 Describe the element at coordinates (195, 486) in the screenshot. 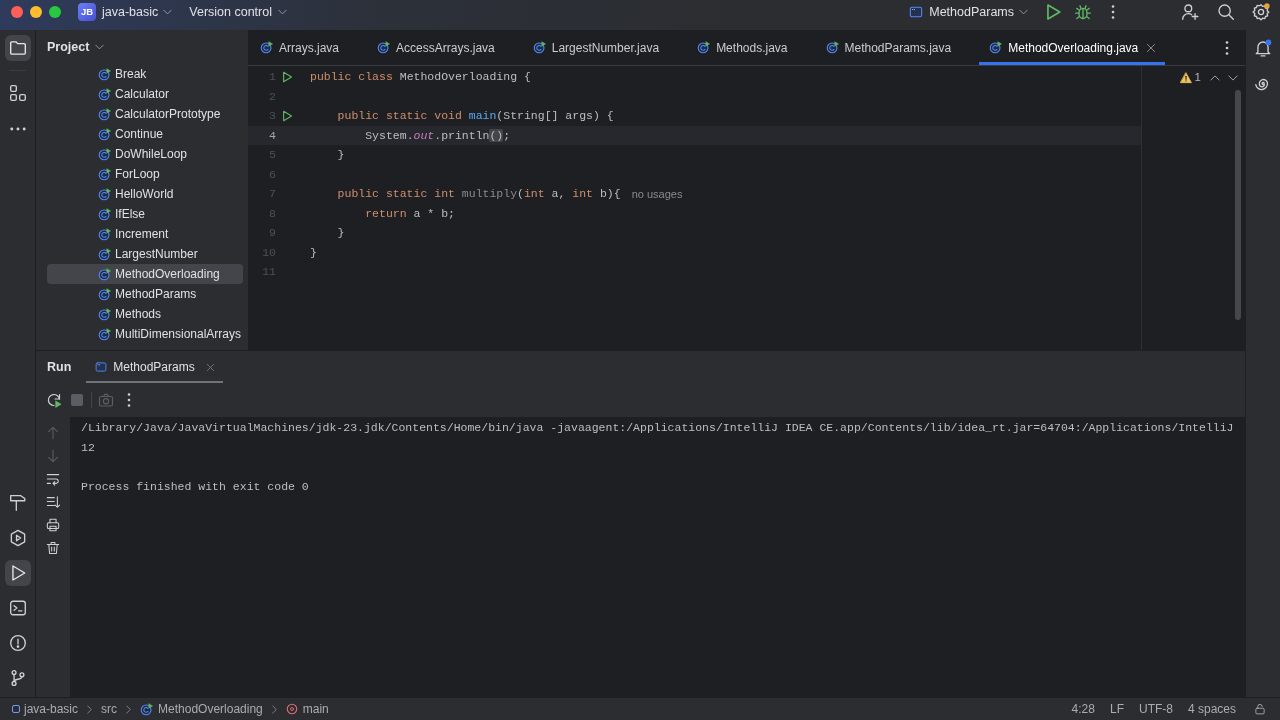

I see `console-line: Process finished with exit code 0` at that location.